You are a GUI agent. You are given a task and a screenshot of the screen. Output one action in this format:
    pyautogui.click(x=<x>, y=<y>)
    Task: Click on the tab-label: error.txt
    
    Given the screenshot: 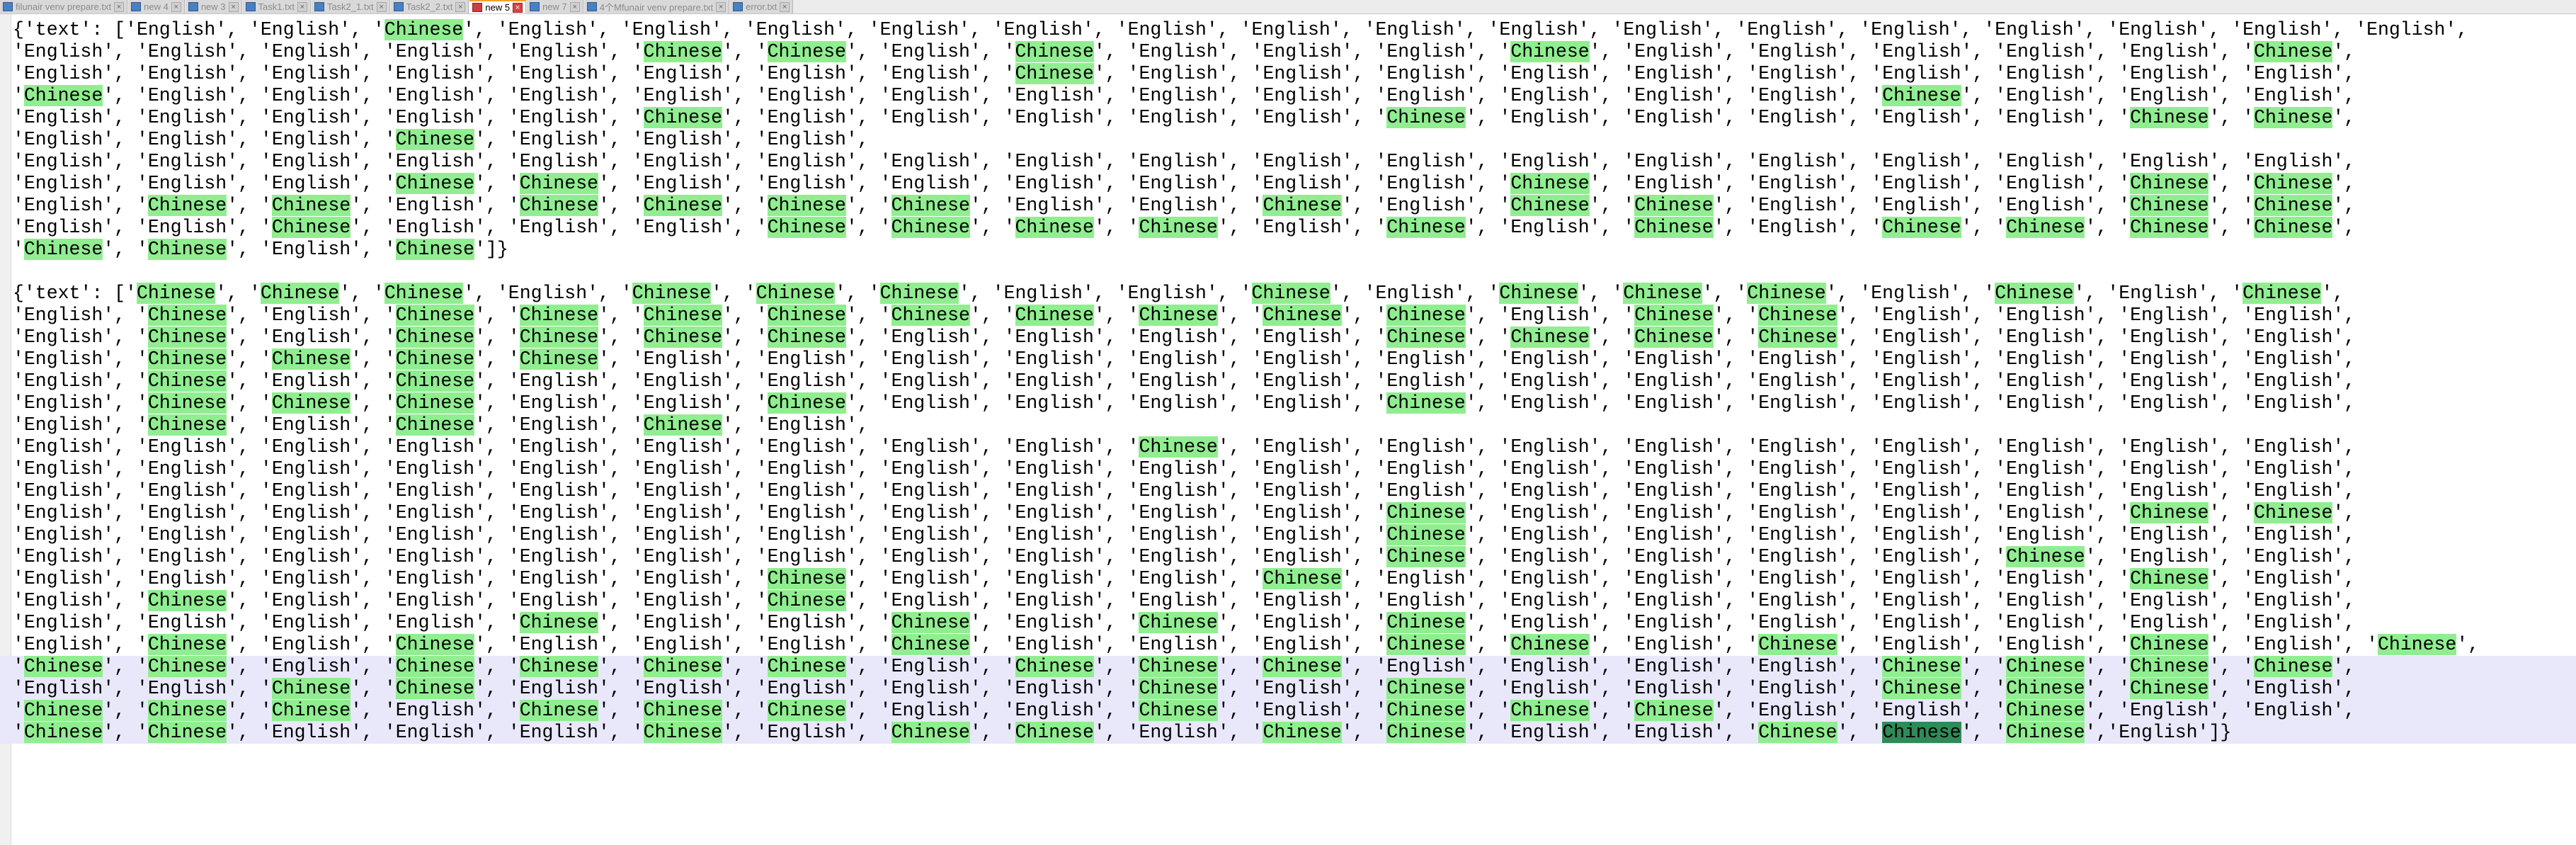 What is the action you would take?
    pyautogui.click(x=761, y=6)
    